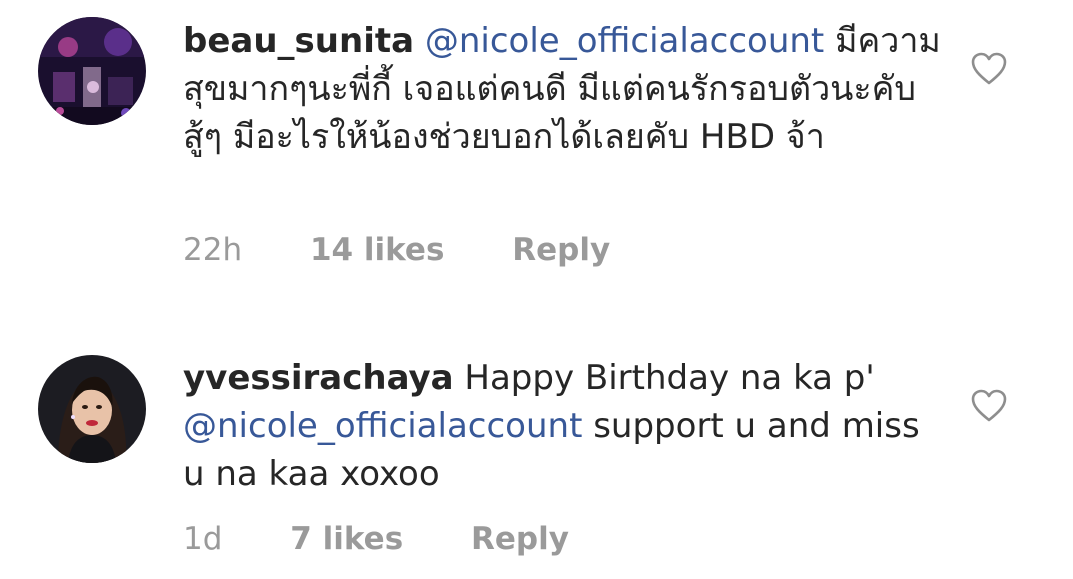 This screenshot has height=579, width=1073. I want to click on timestamp: 22h, so click(213, 250).